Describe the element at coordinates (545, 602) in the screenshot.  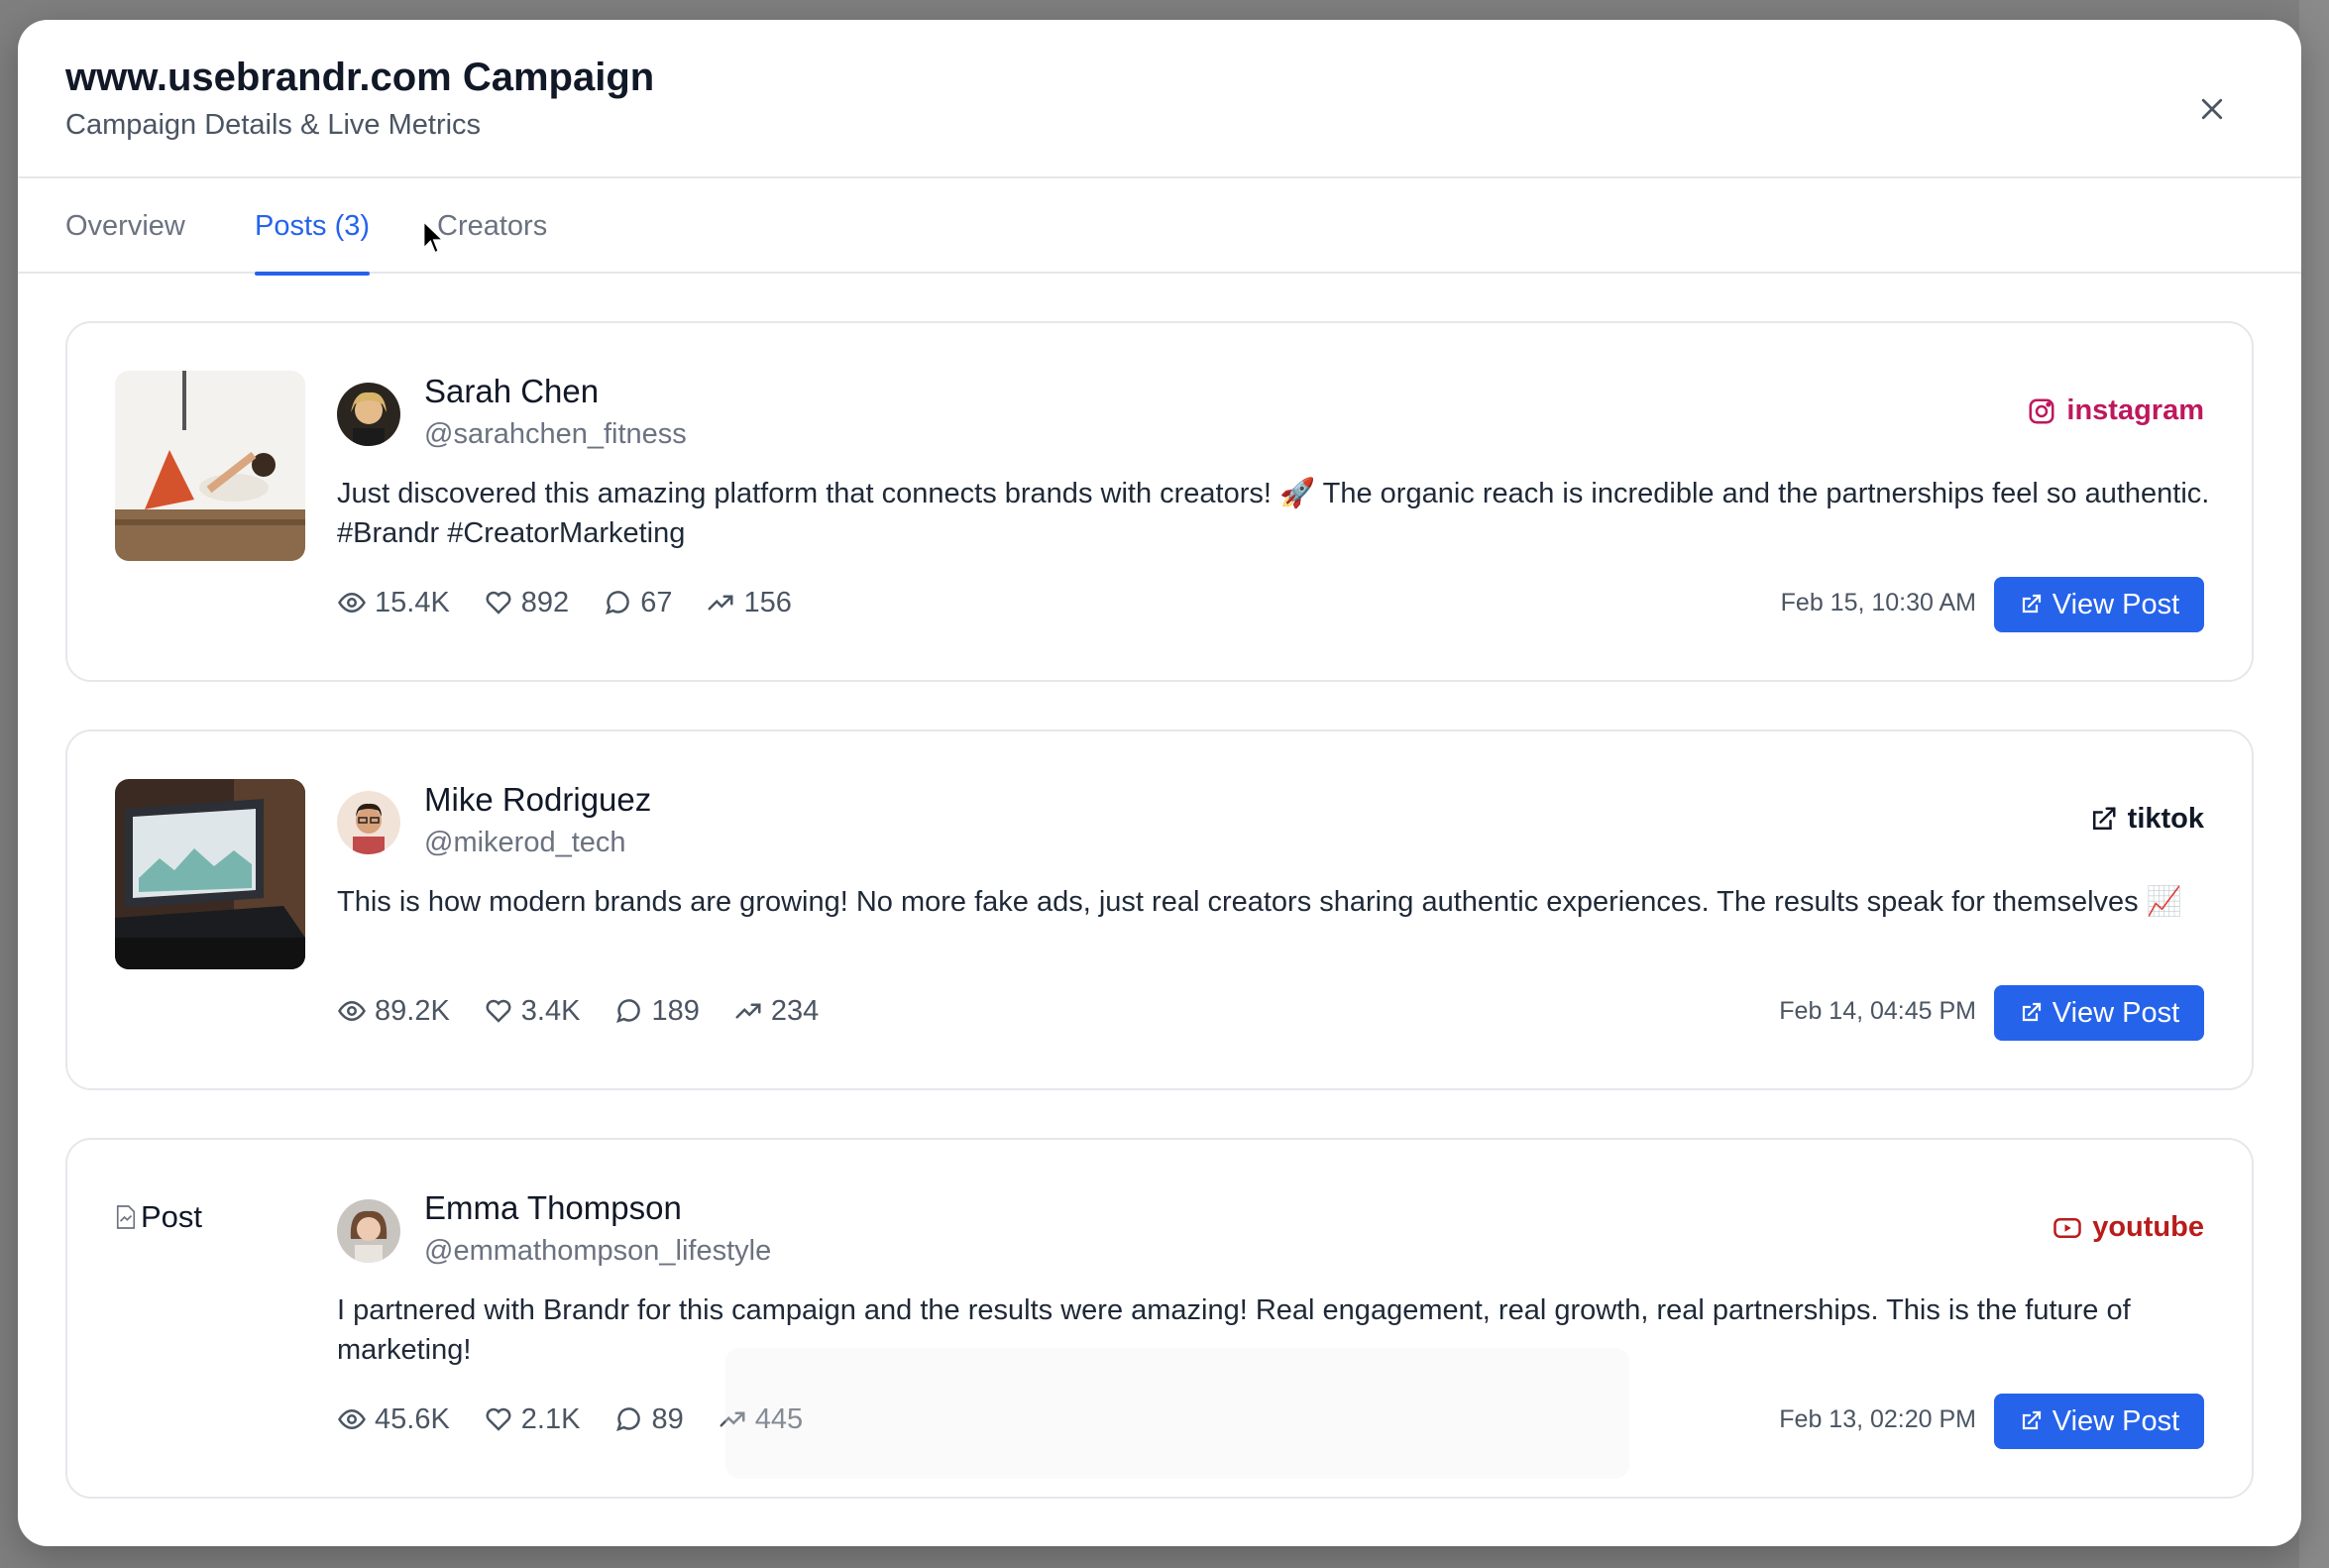
I see `likes-count: 892` at that location.